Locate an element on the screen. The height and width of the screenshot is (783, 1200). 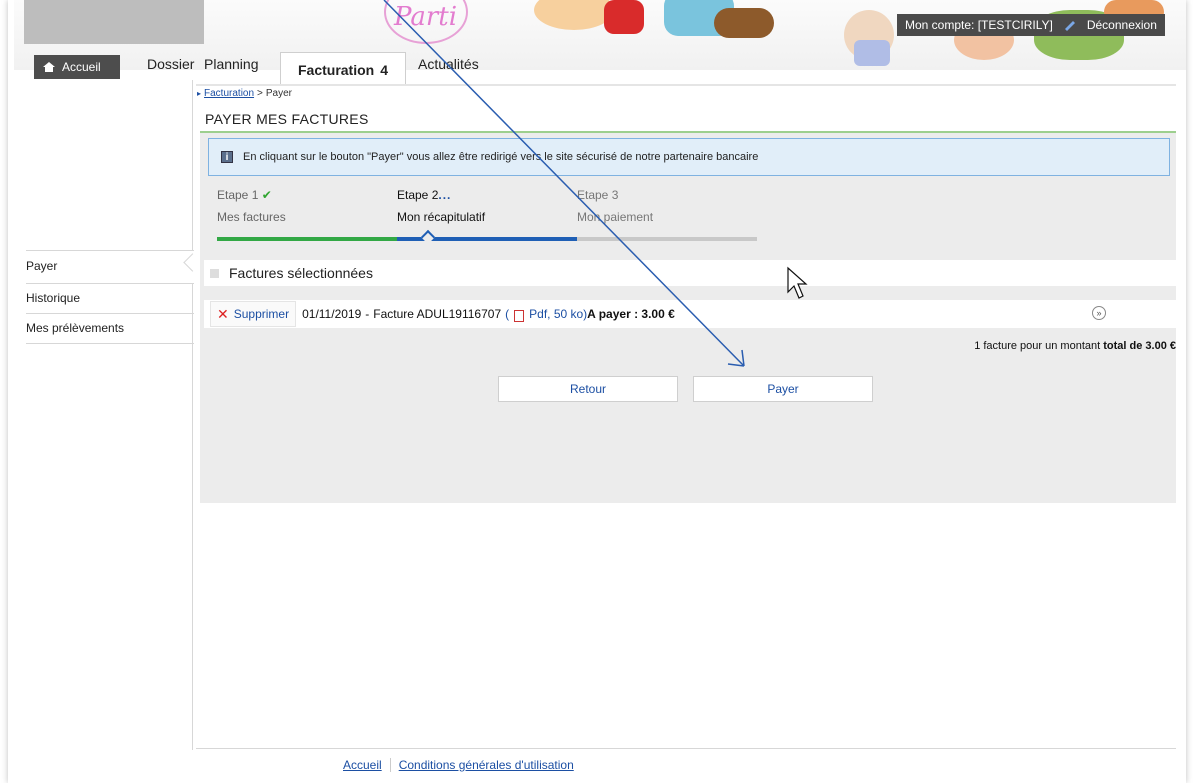
account-bar: Mon compte: [TESTCIRILY] Déconnexion is located at coordinates (1031, 25).